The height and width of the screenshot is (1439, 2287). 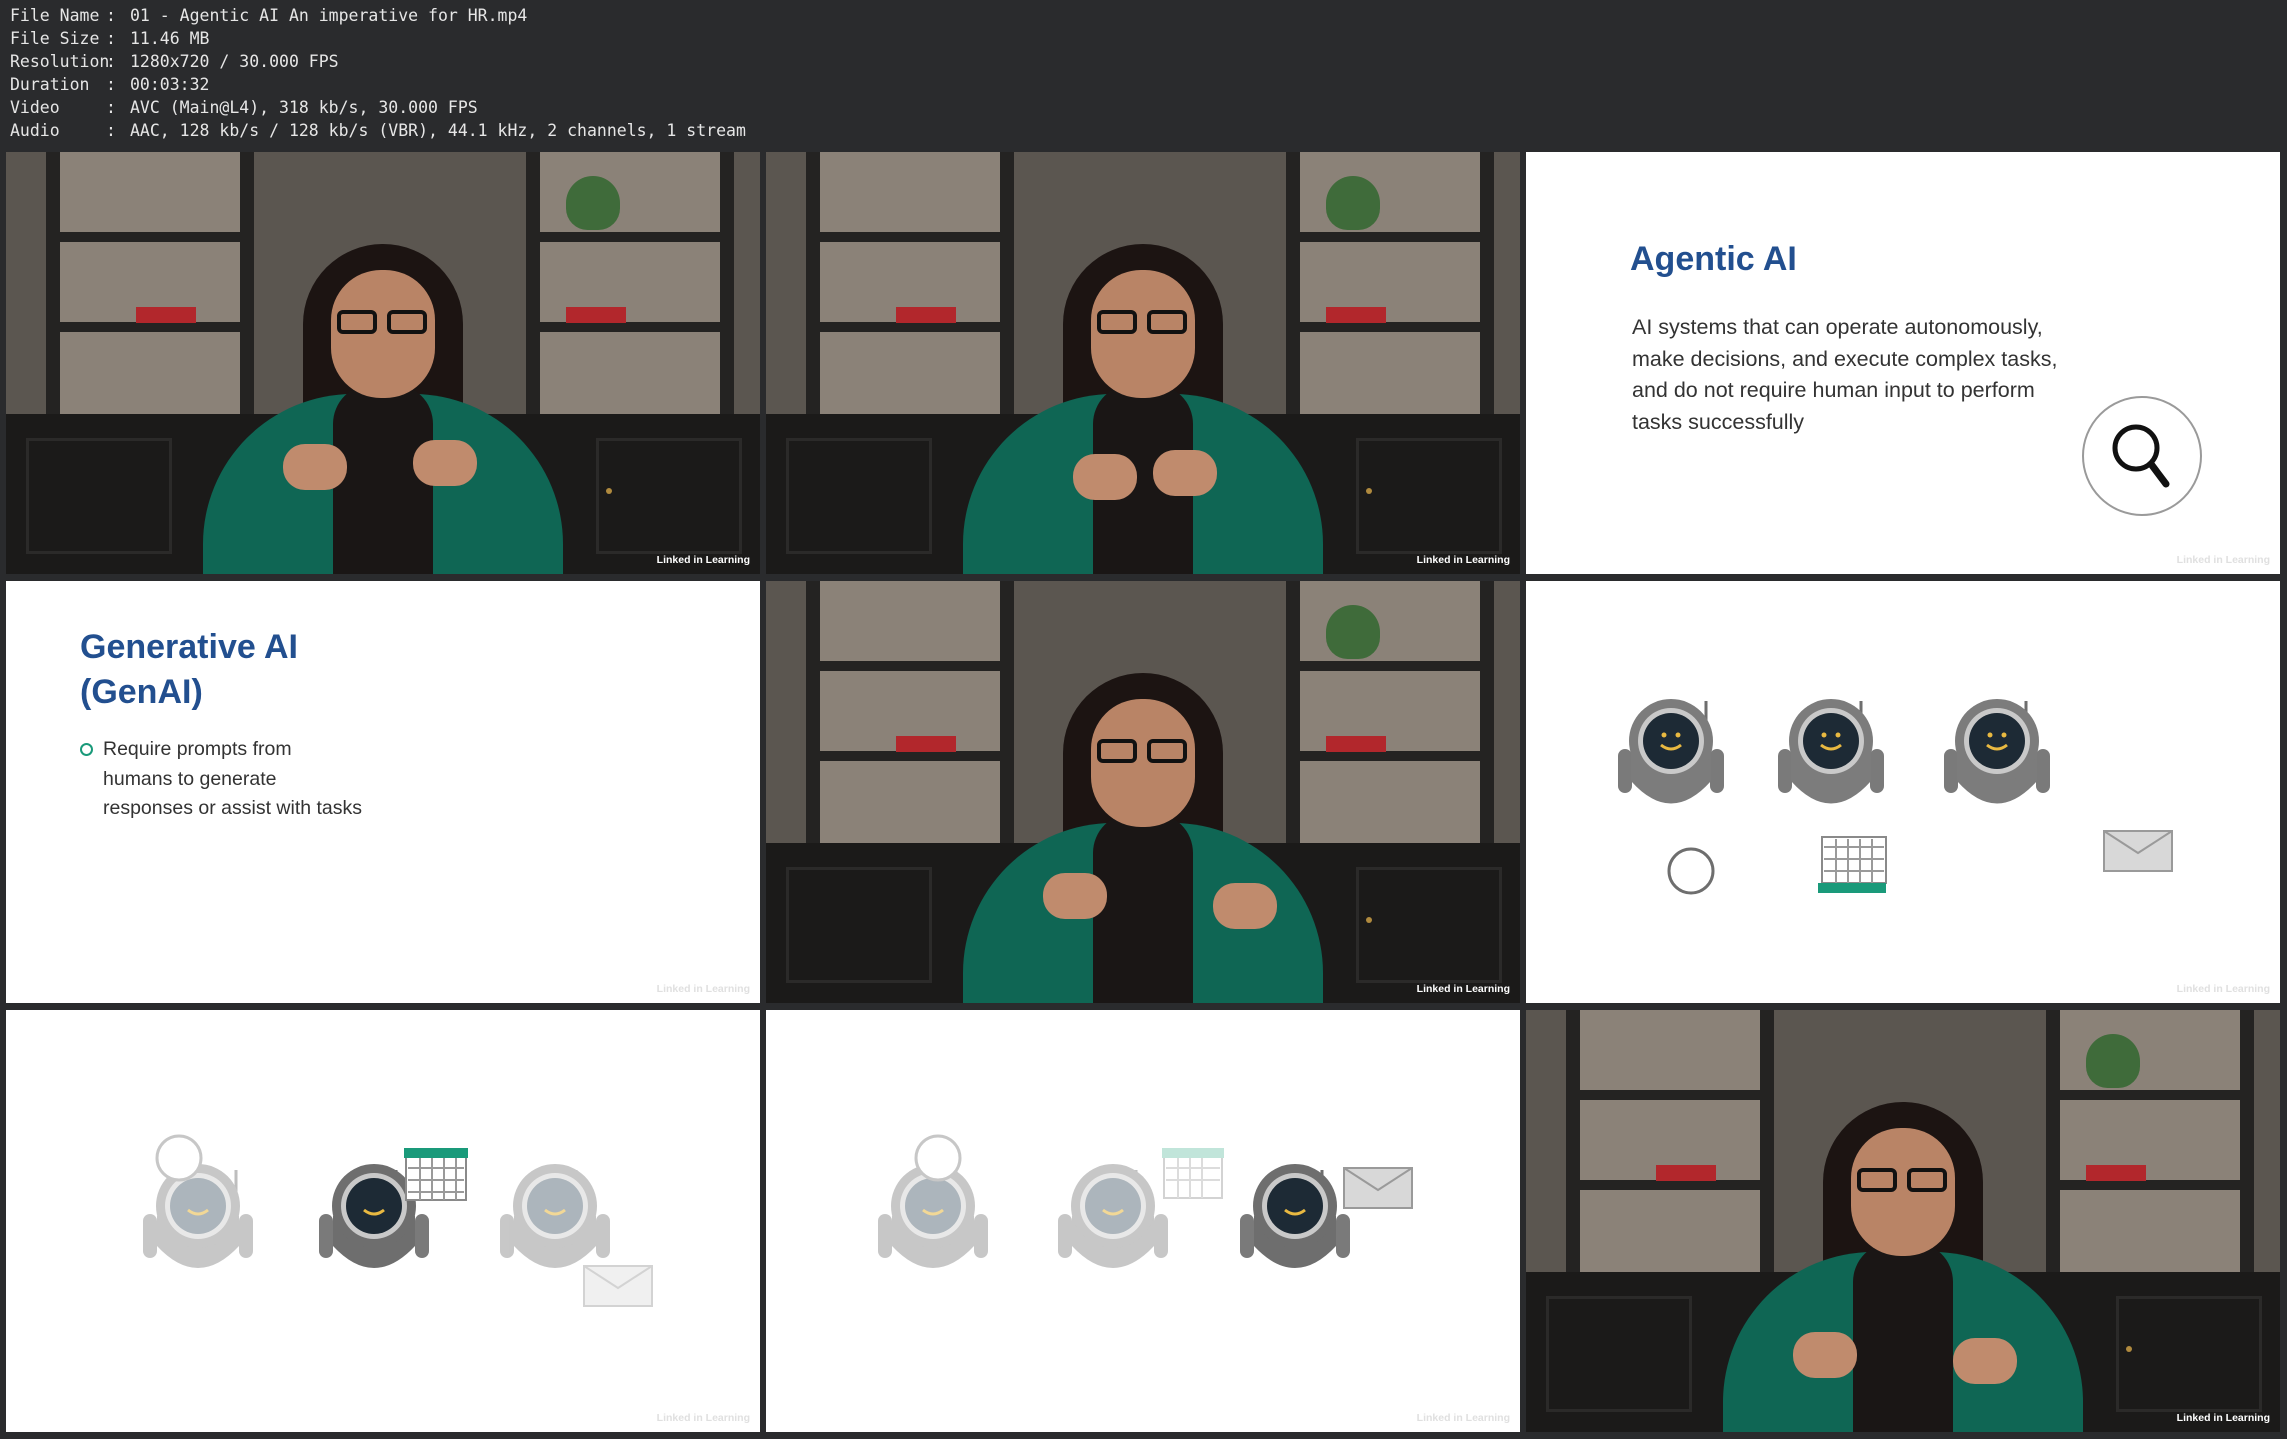 What do you see at coordinates (55, 38) in the screenshot?
I see `metadata-key: File Size` at bounding box center [55, 38].